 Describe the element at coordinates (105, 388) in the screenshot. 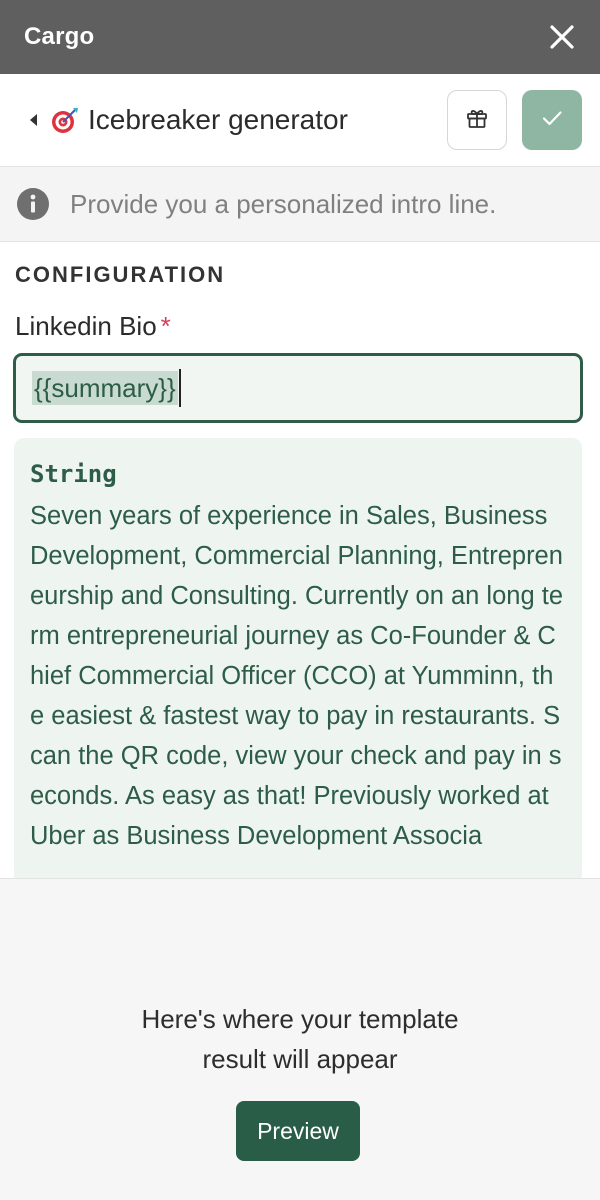

I see `linkedin-bio-value: {{summary}}` at that location.